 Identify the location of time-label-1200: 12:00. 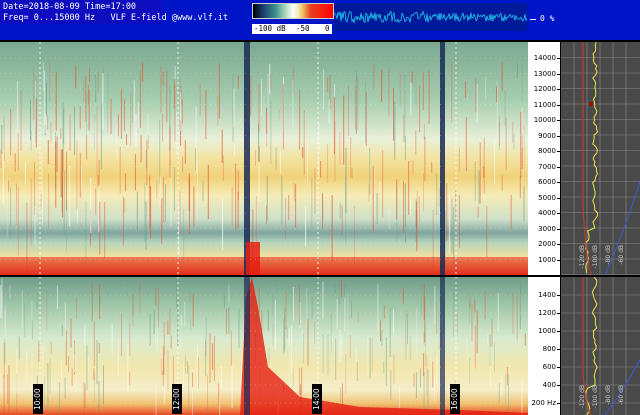
(177, 399).